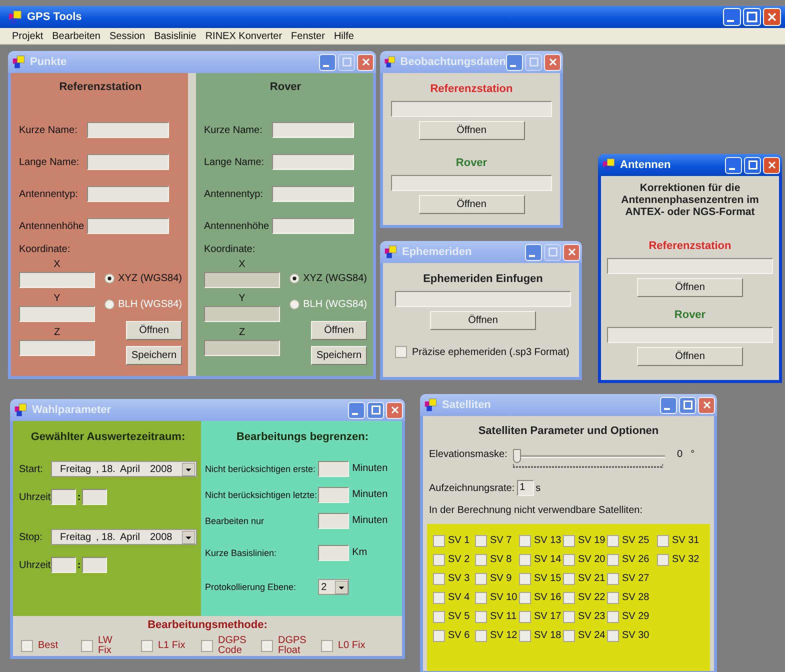 The image size is (785, 672). Describe the element at coordinates (497, 597) in the screenshot. I see `checkbox: SV 10` at that location.